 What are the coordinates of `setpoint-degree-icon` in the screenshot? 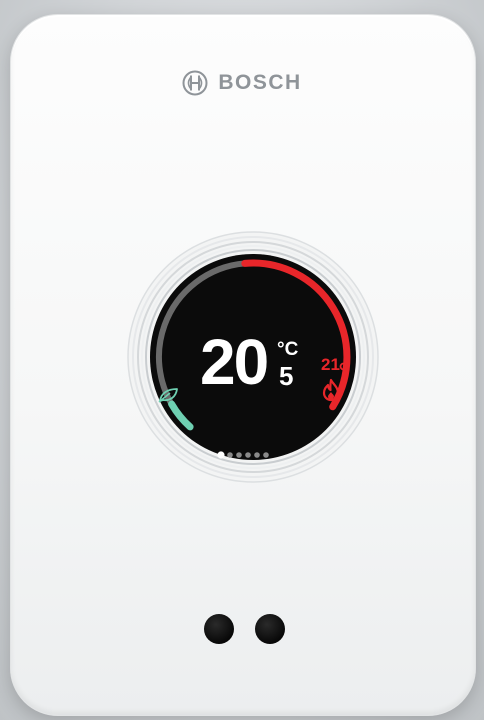 It's located at (343, 366).